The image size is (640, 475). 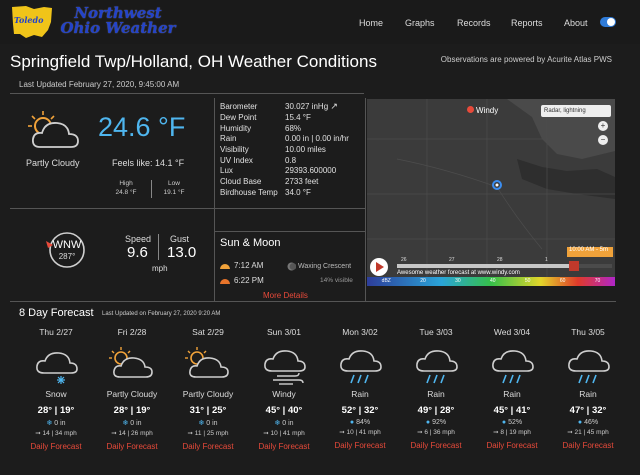 What do you see at coordinates (225, 266) in the screenshot?
I see `sunrise-icon` at bounding box center [225, 266].